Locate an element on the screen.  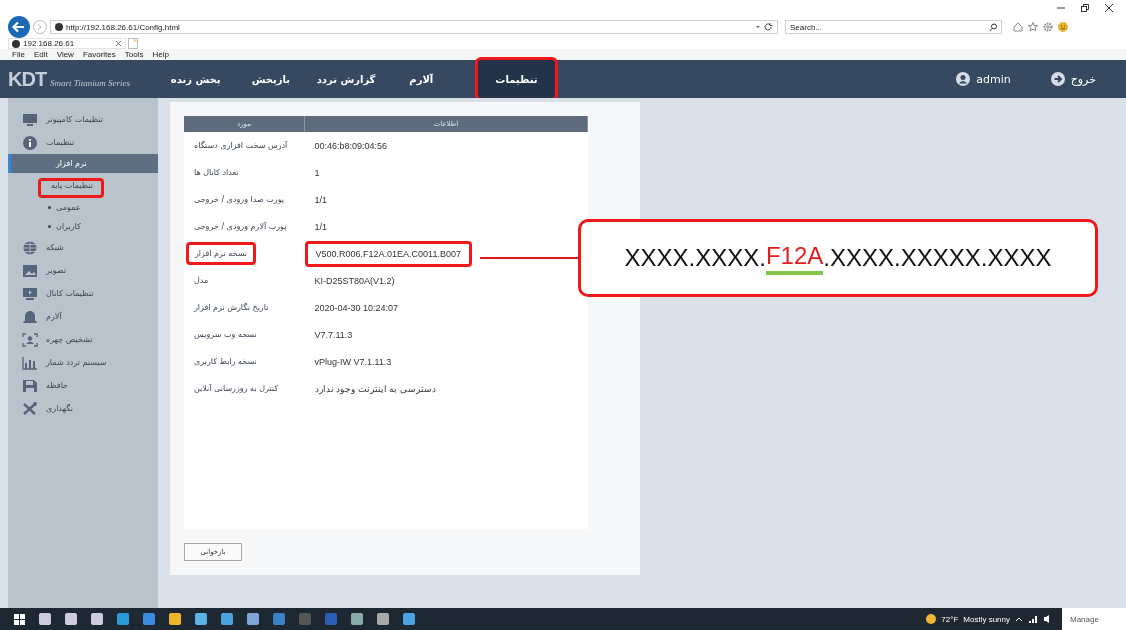
windows-icon is located at coordinates (19, 619).